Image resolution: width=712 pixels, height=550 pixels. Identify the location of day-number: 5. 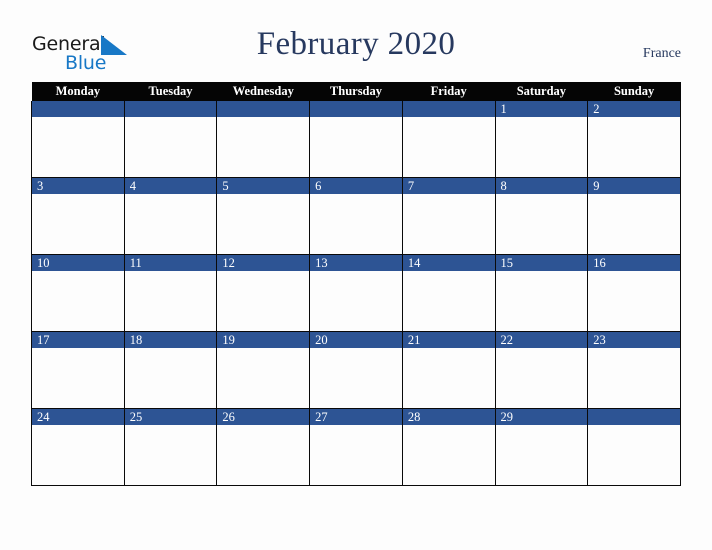
(263, 186).